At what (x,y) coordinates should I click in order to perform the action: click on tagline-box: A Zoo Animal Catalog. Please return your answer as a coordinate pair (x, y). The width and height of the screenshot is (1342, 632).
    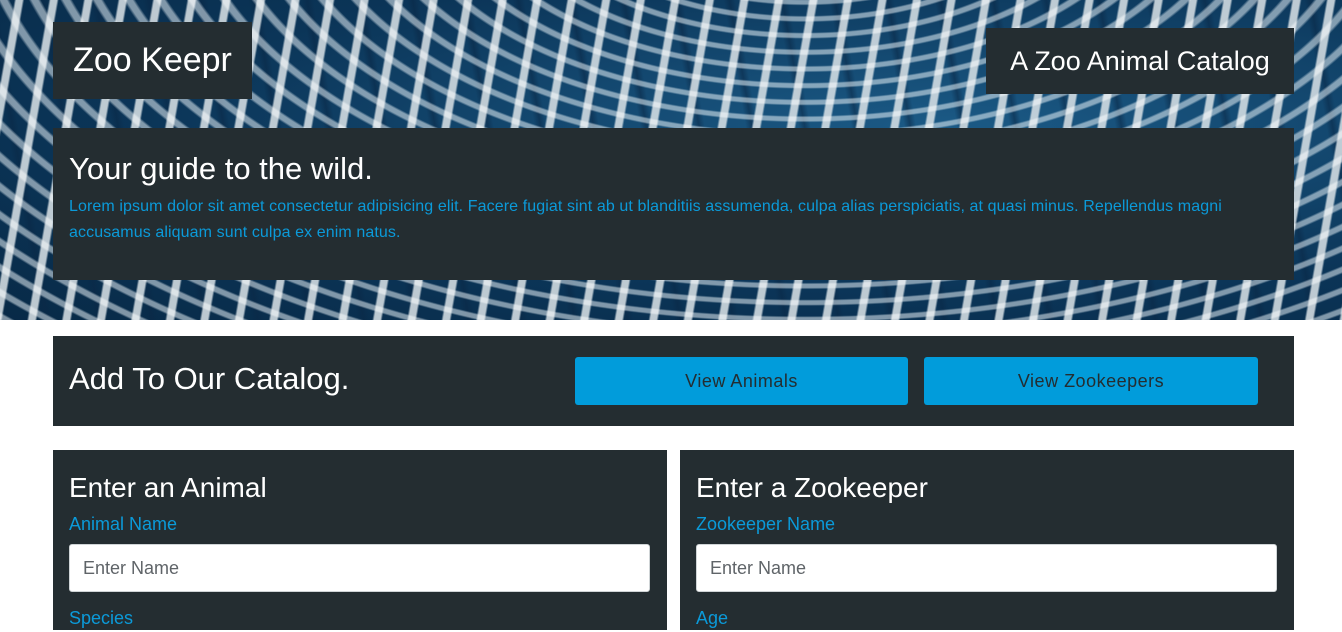
    Looking at the image, I should click on (1140, 61).